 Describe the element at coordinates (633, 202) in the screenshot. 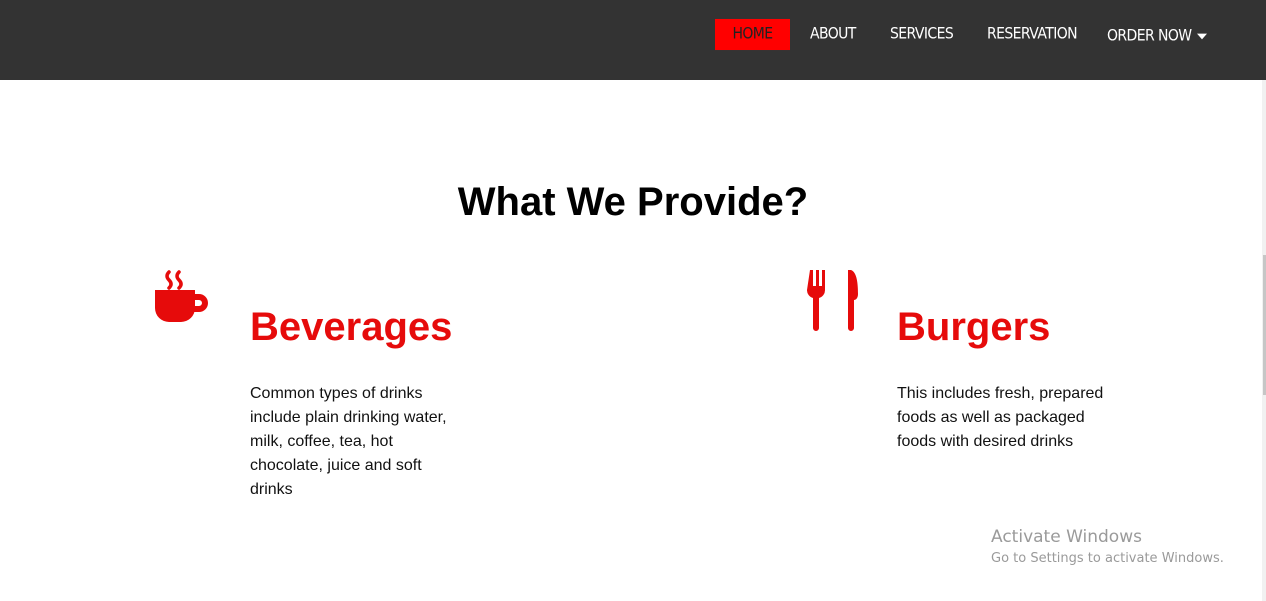

I see `section-title: What We Provide?` at that location.